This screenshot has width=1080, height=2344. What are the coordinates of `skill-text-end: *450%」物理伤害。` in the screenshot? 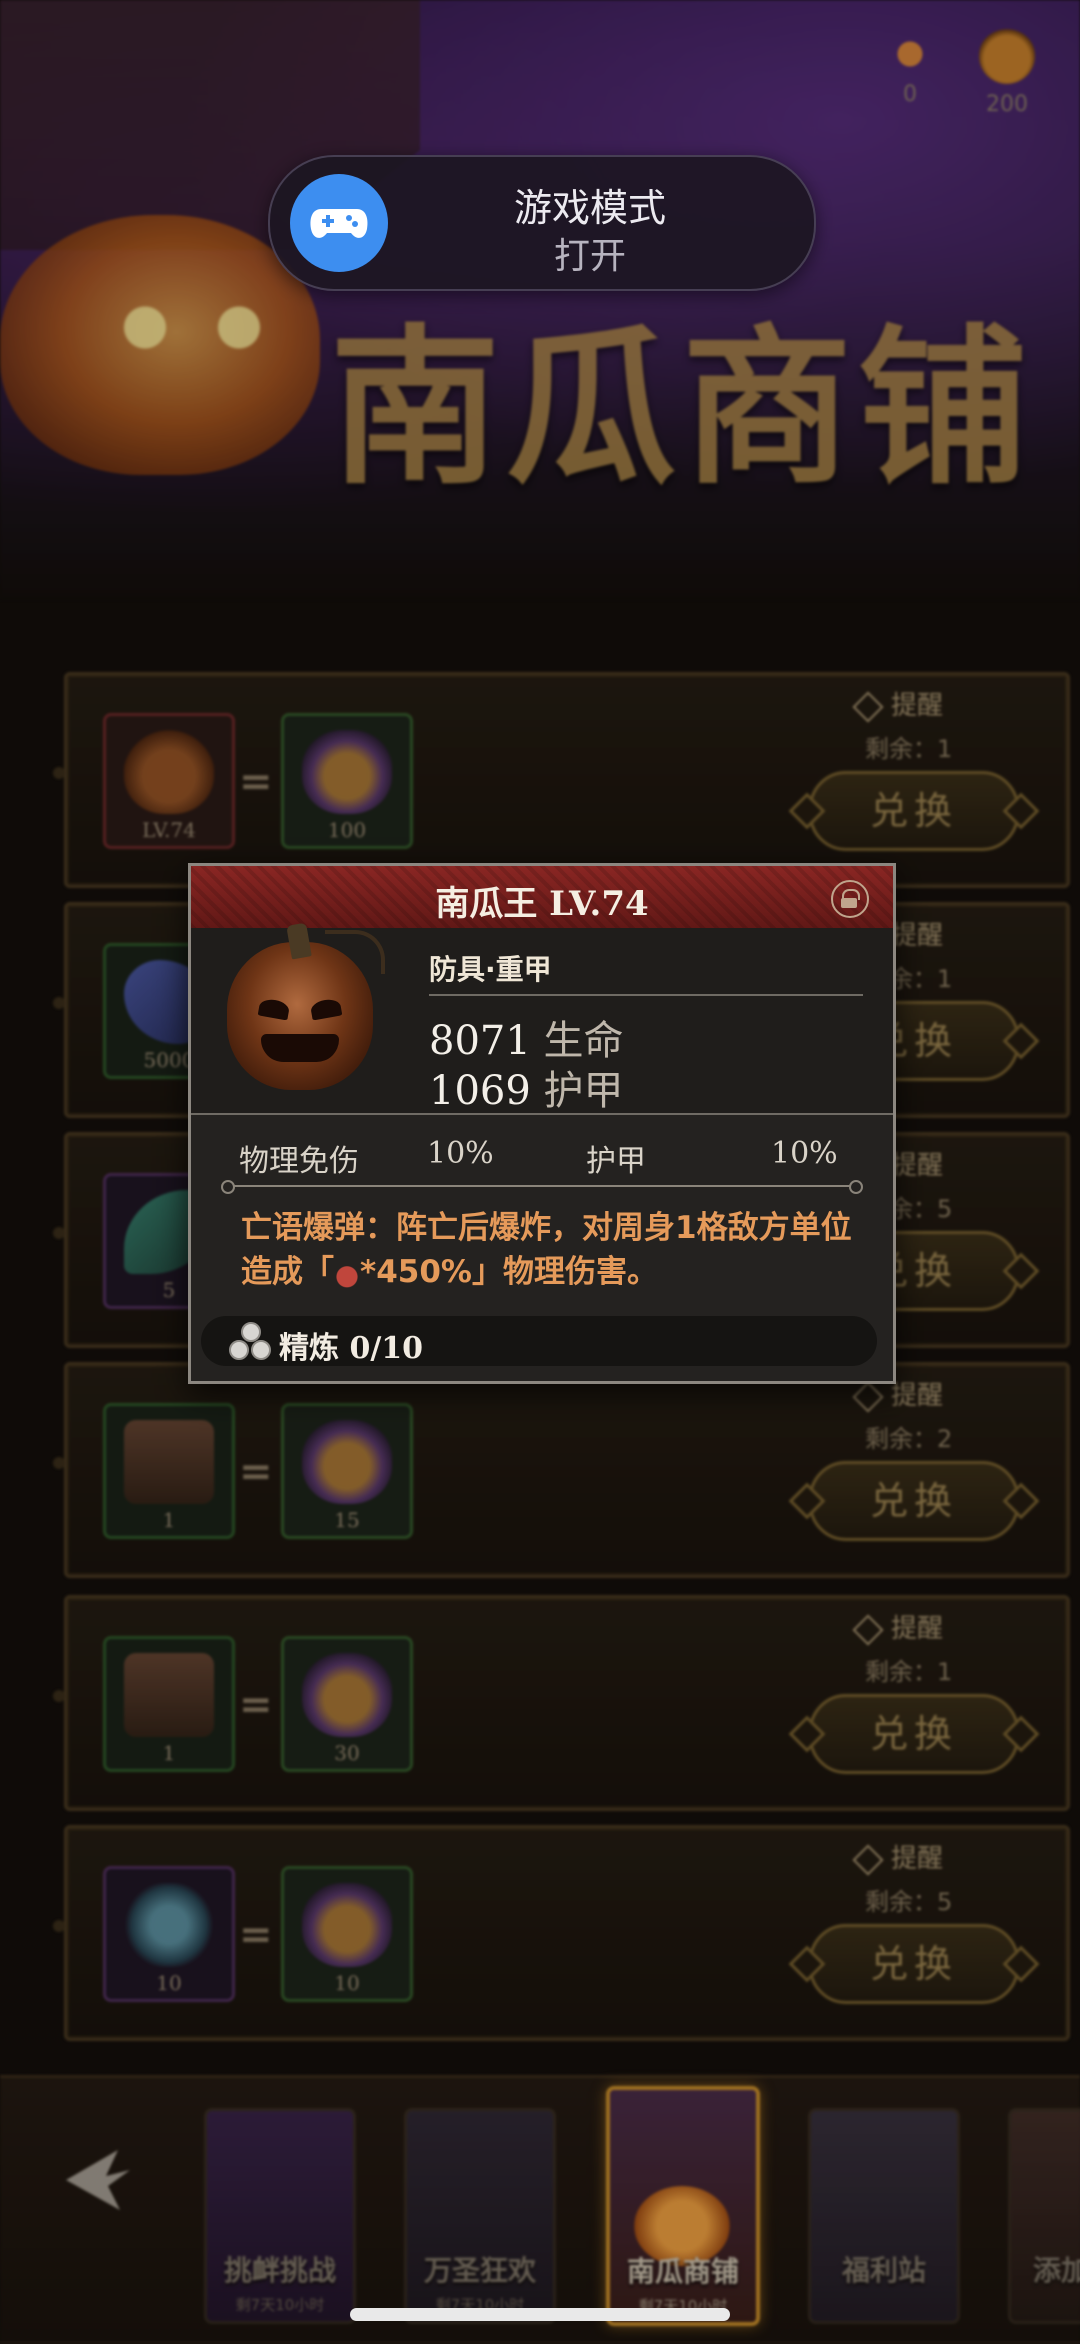 It's located at (509, 1272).